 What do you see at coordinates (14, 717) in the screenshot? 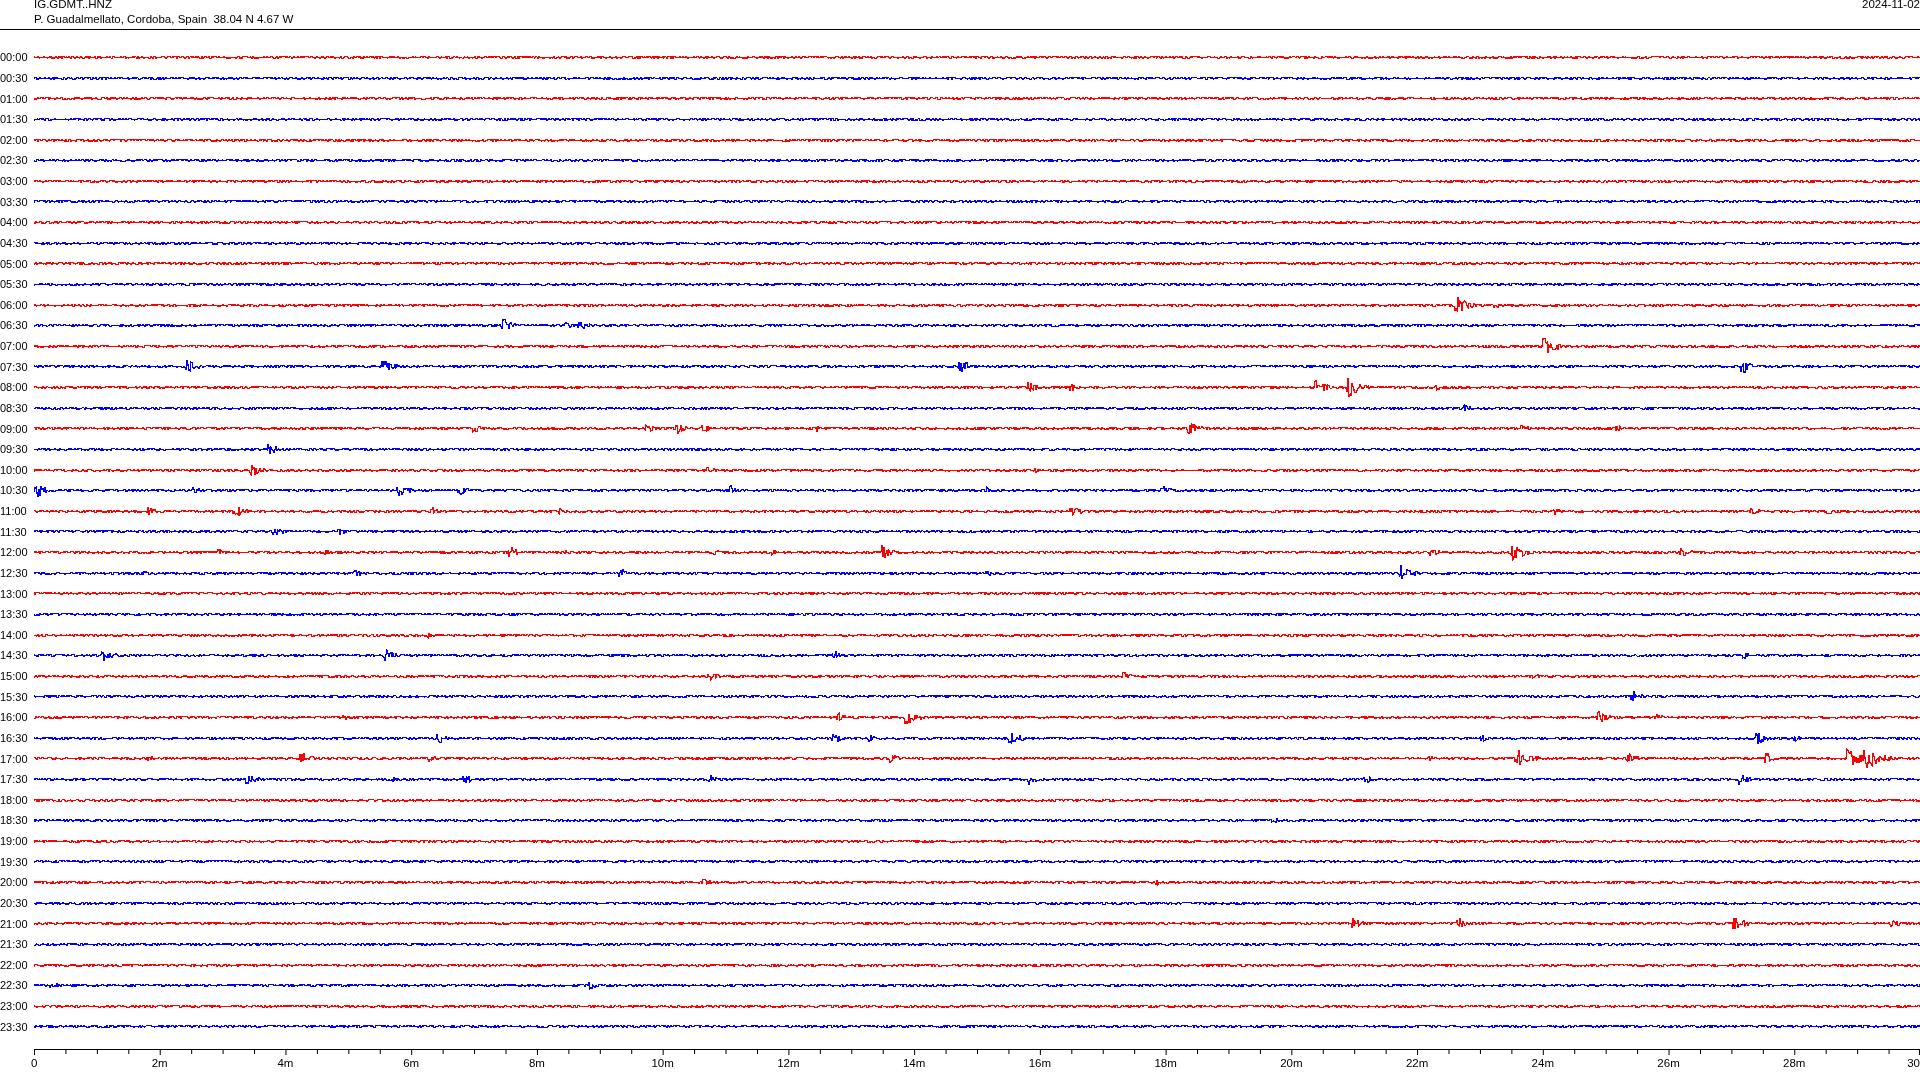
I see `hour-label: 16:00` at bounding box center [14, 717].